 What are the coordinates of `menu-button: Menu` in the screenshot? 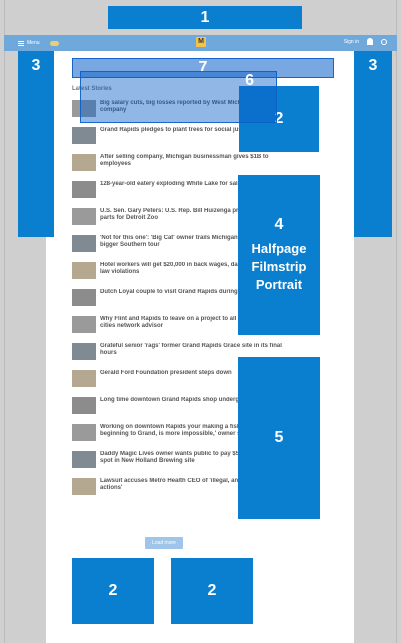 It's located at (29, 43).